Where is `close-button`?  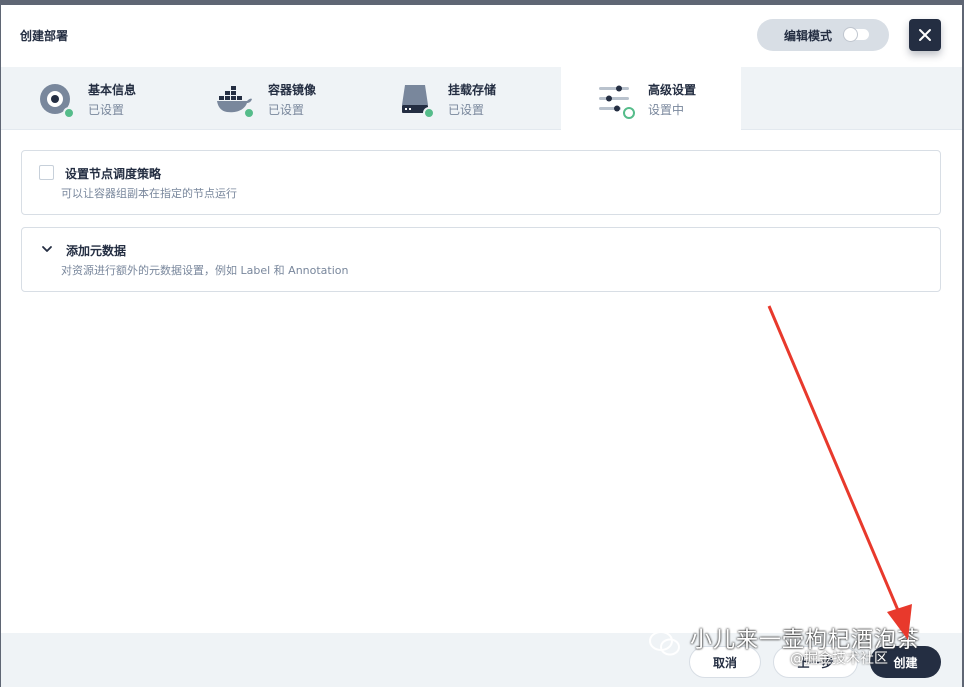 close-button is located at coordinates (925, 35).